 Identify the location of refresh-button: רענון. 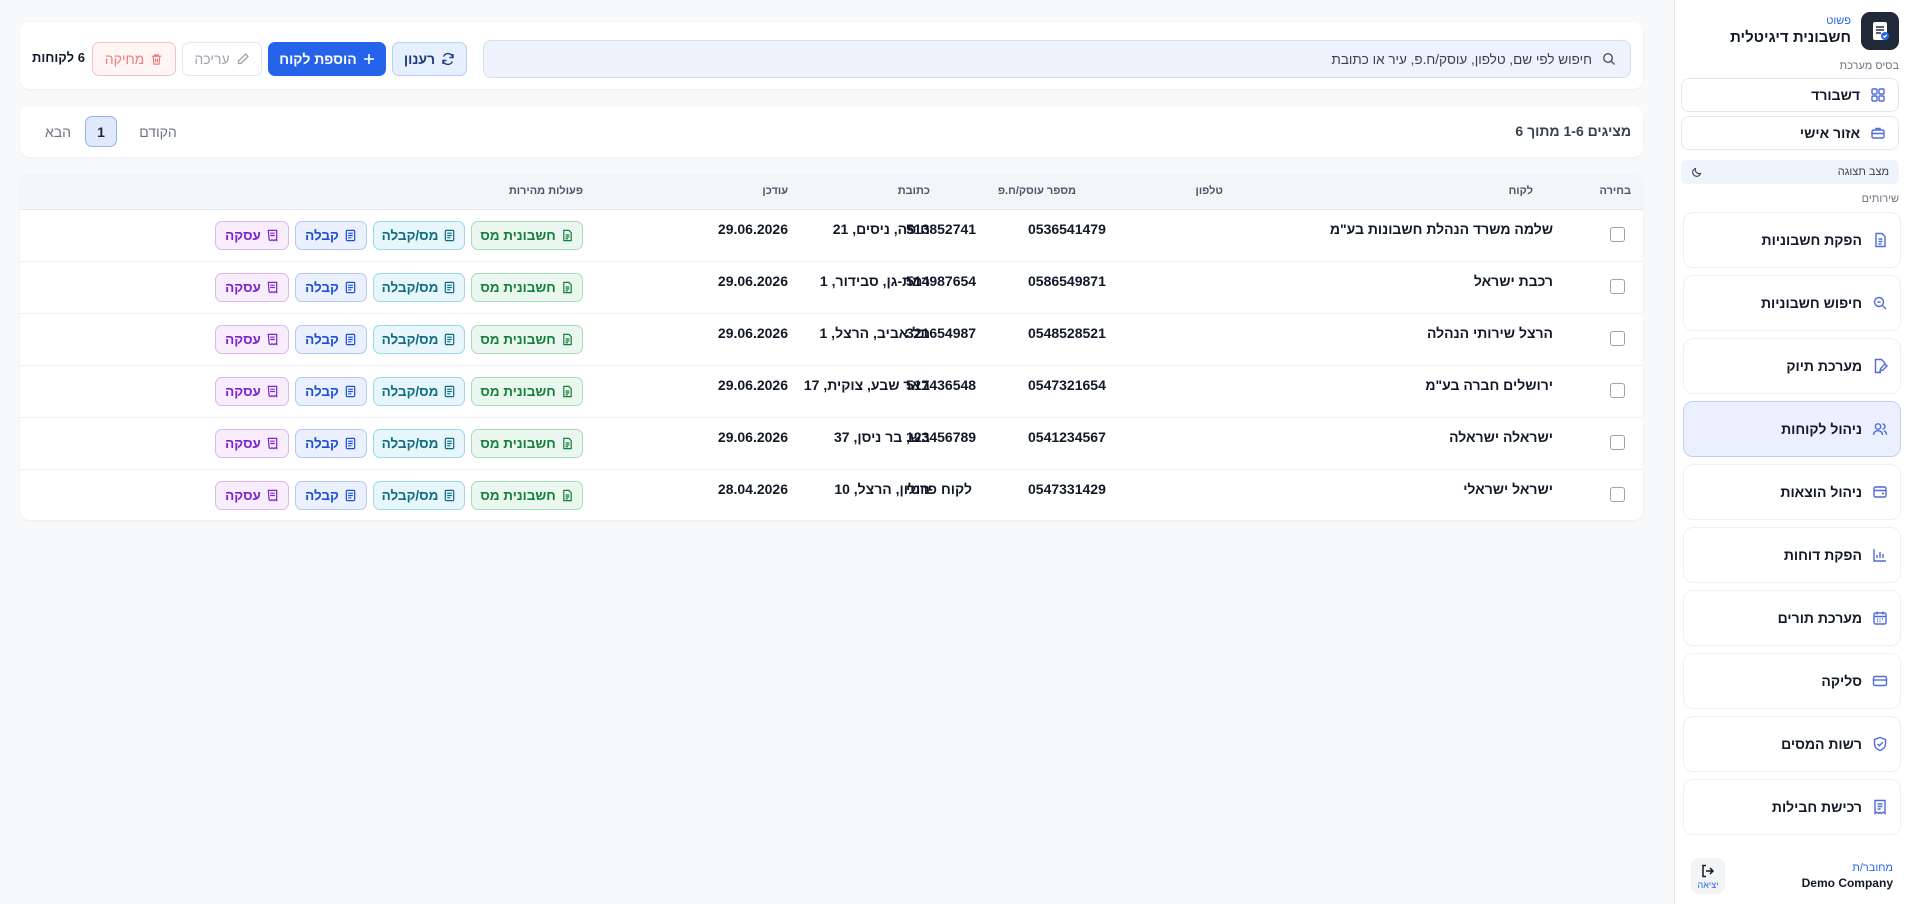
(429, 59).